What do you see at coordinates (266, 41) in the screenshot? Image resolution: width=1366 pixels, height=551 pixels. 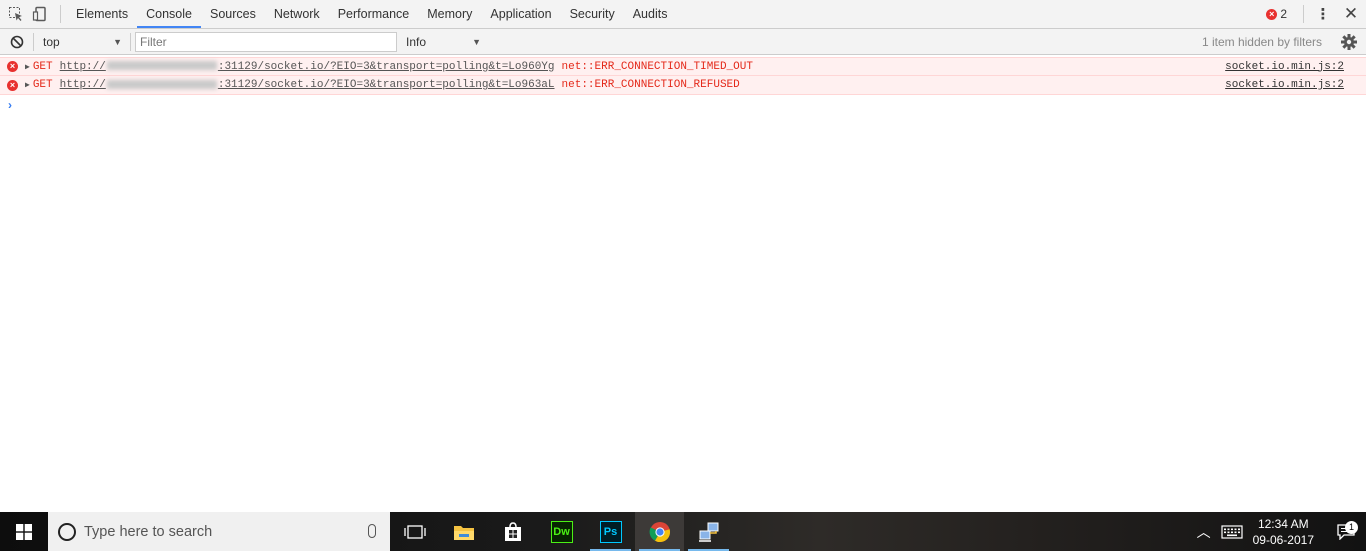 I see `filter-input` at bounding box center [266, 41].